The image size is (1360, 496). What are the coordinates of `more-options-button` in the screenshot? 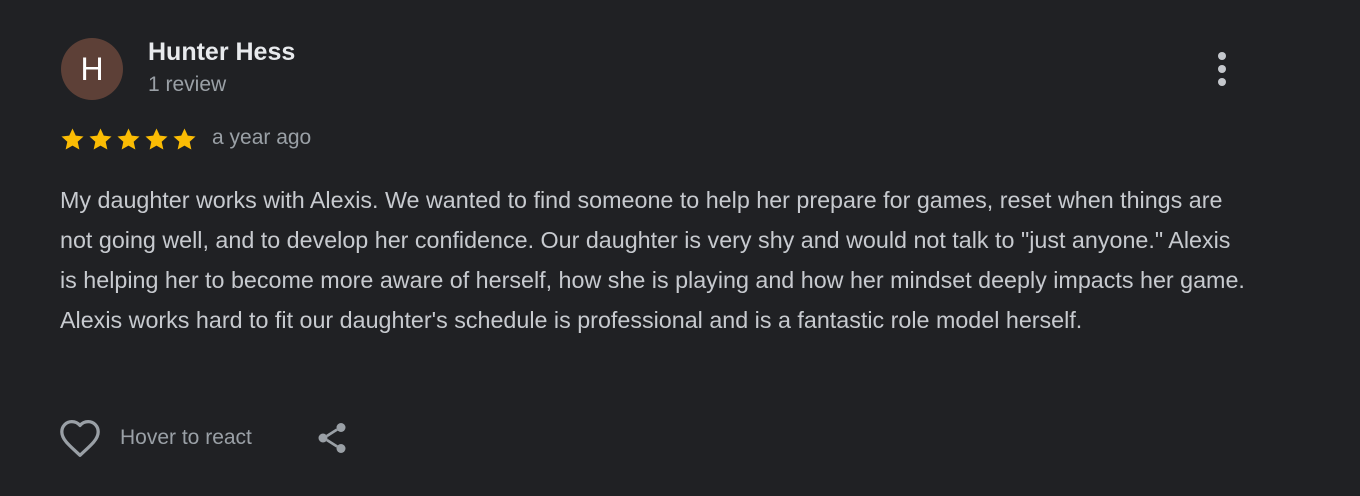 It's located at (1222, 69).